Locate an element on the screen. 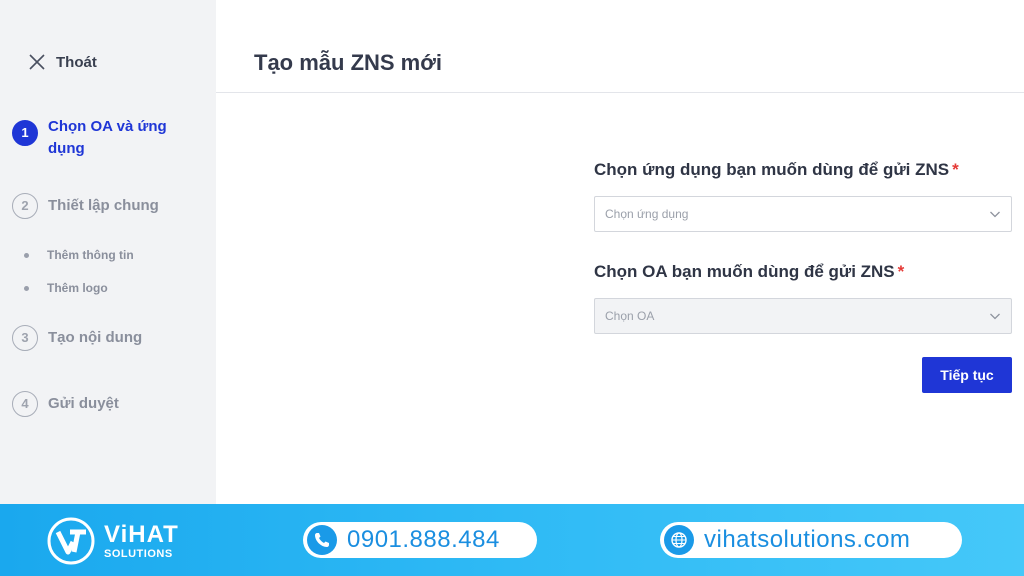 The height and width of the screenshot is (576, 1024). oa-select: Chọn OA is located at coordinates (803, 316).